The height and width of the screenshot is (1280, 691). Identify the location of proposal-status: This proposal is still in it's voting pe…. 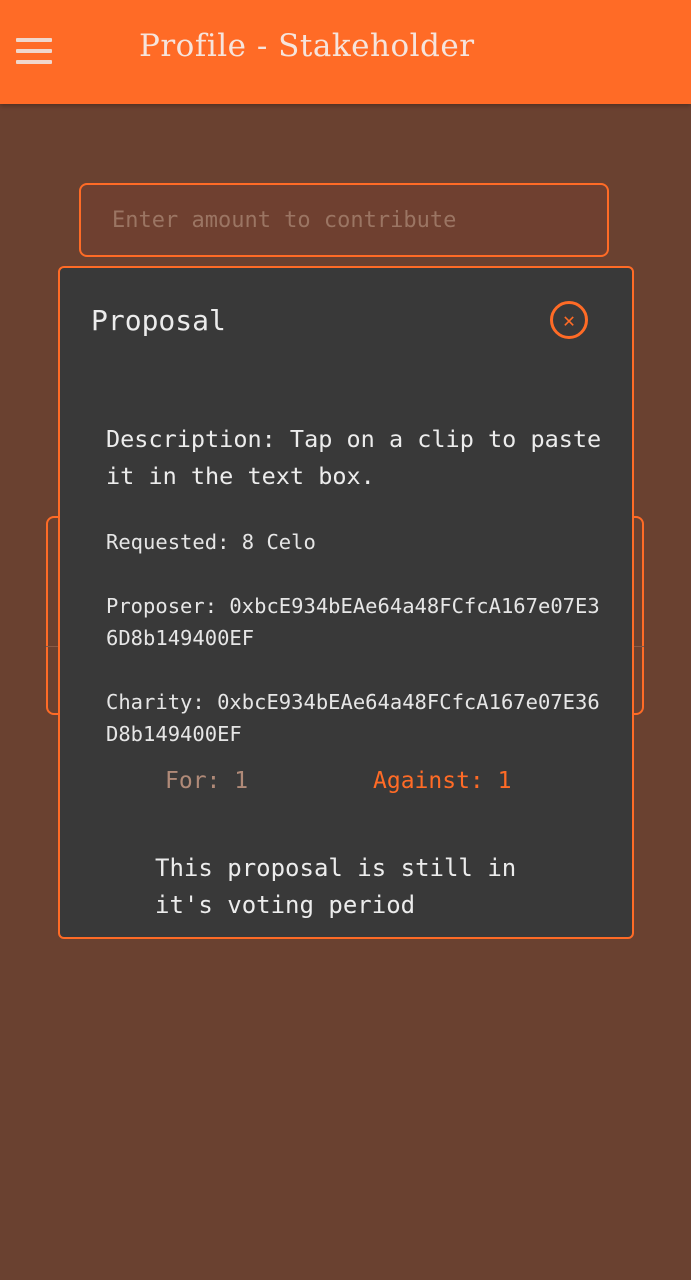
(336, 886).